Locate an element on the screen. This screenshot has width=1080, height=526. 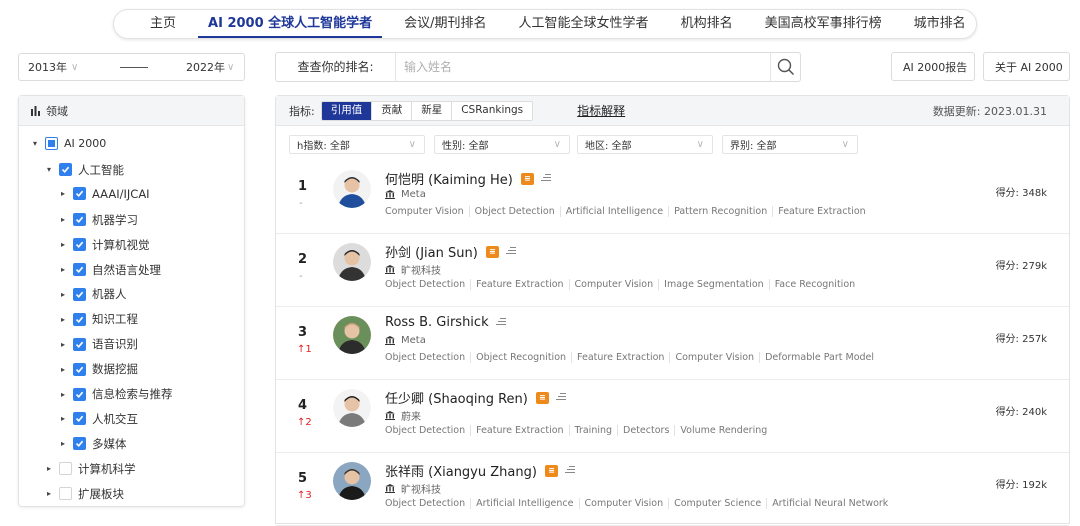
research-tag: Pattern Recognition is located at coordinates (720, 211).